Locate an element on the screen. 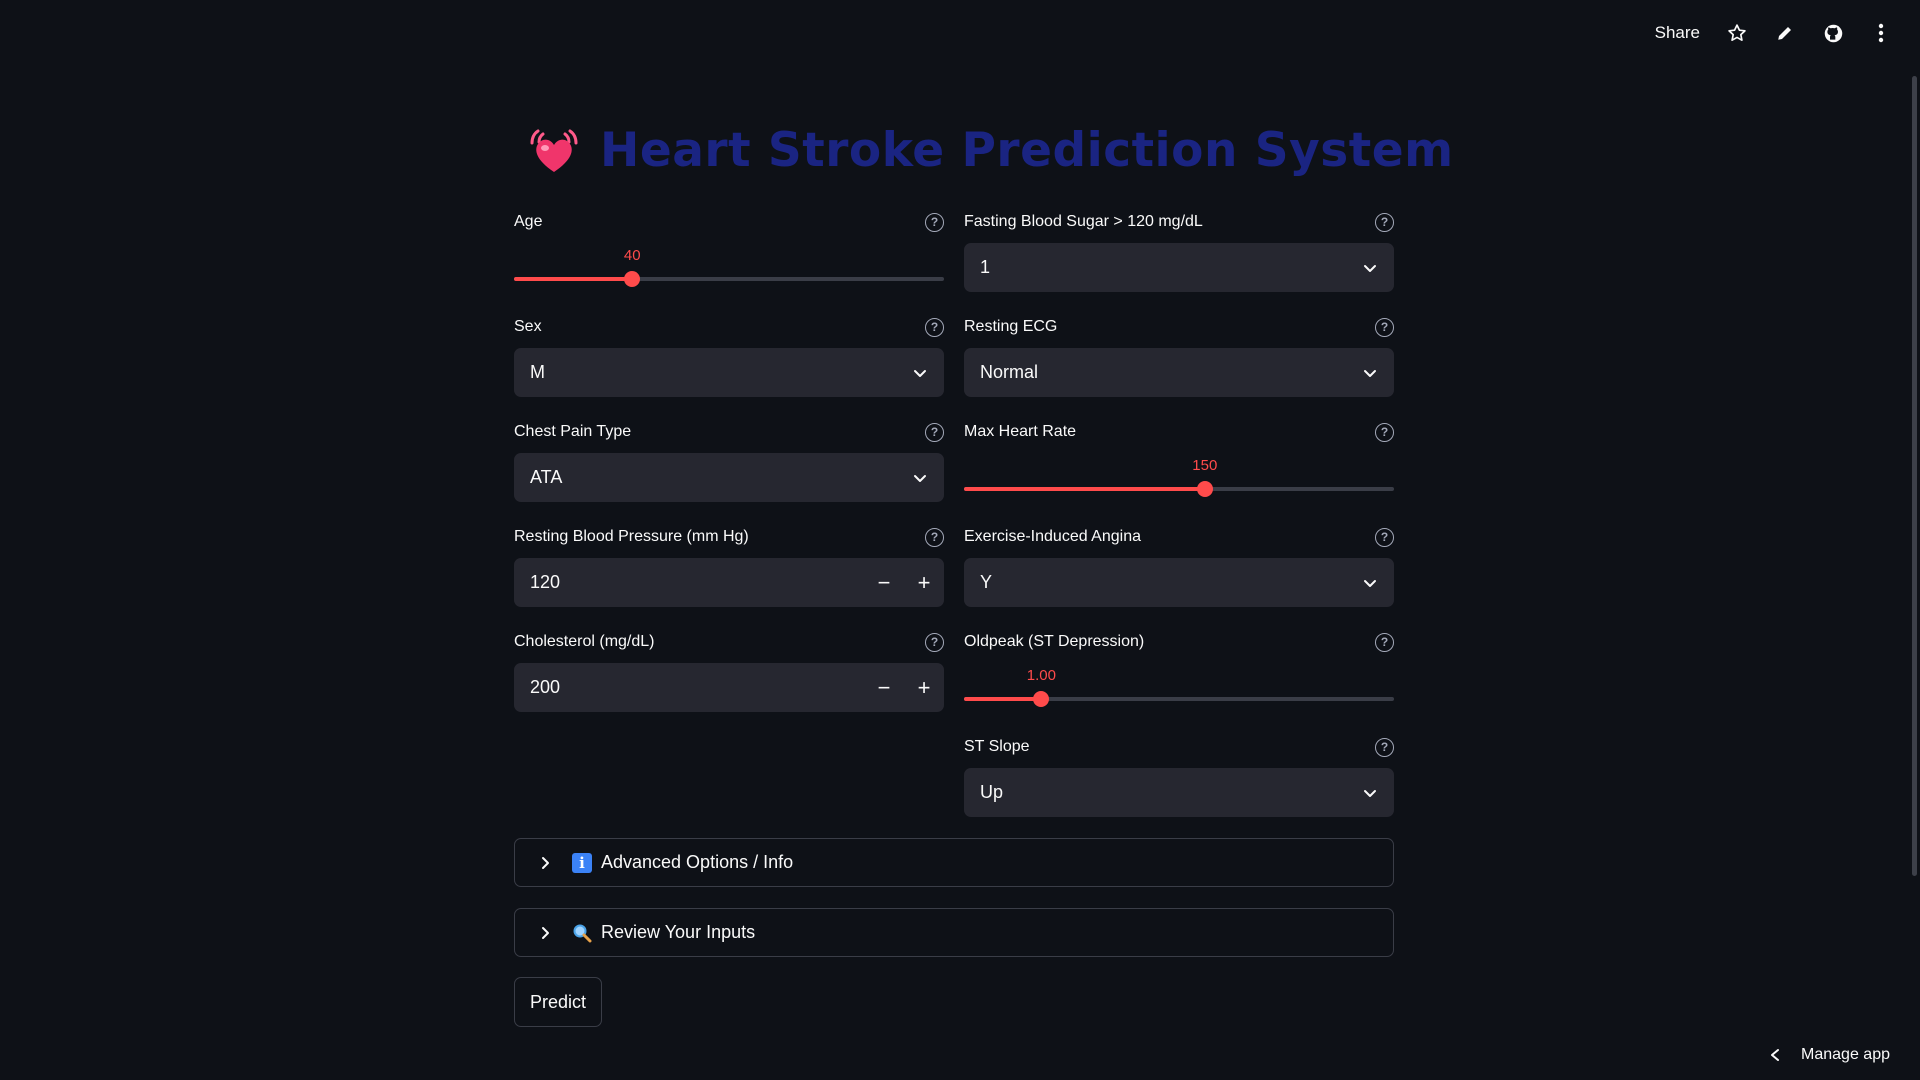  github-icon is located at coordinates (1833, 33).